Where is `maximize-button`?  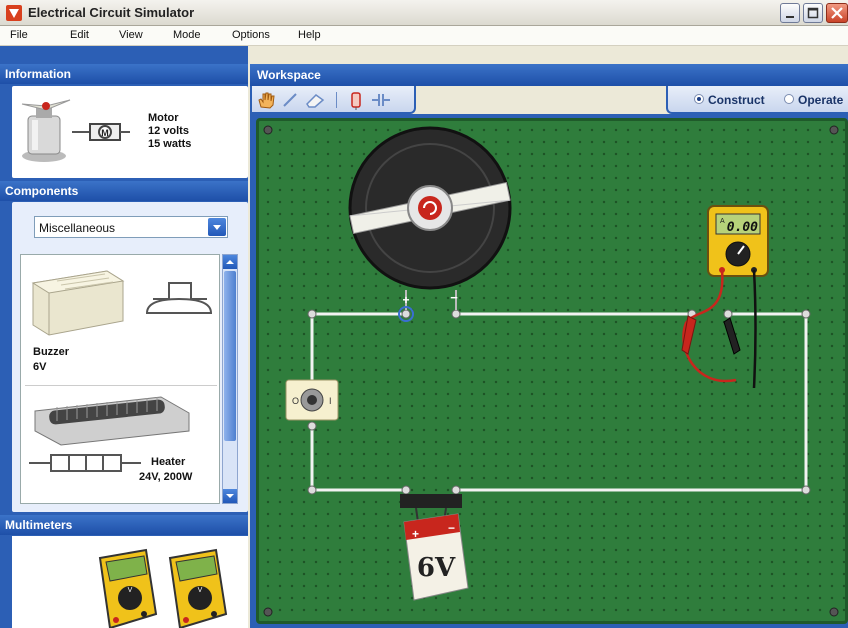
maximize-button is located at coordinates (813, 13).